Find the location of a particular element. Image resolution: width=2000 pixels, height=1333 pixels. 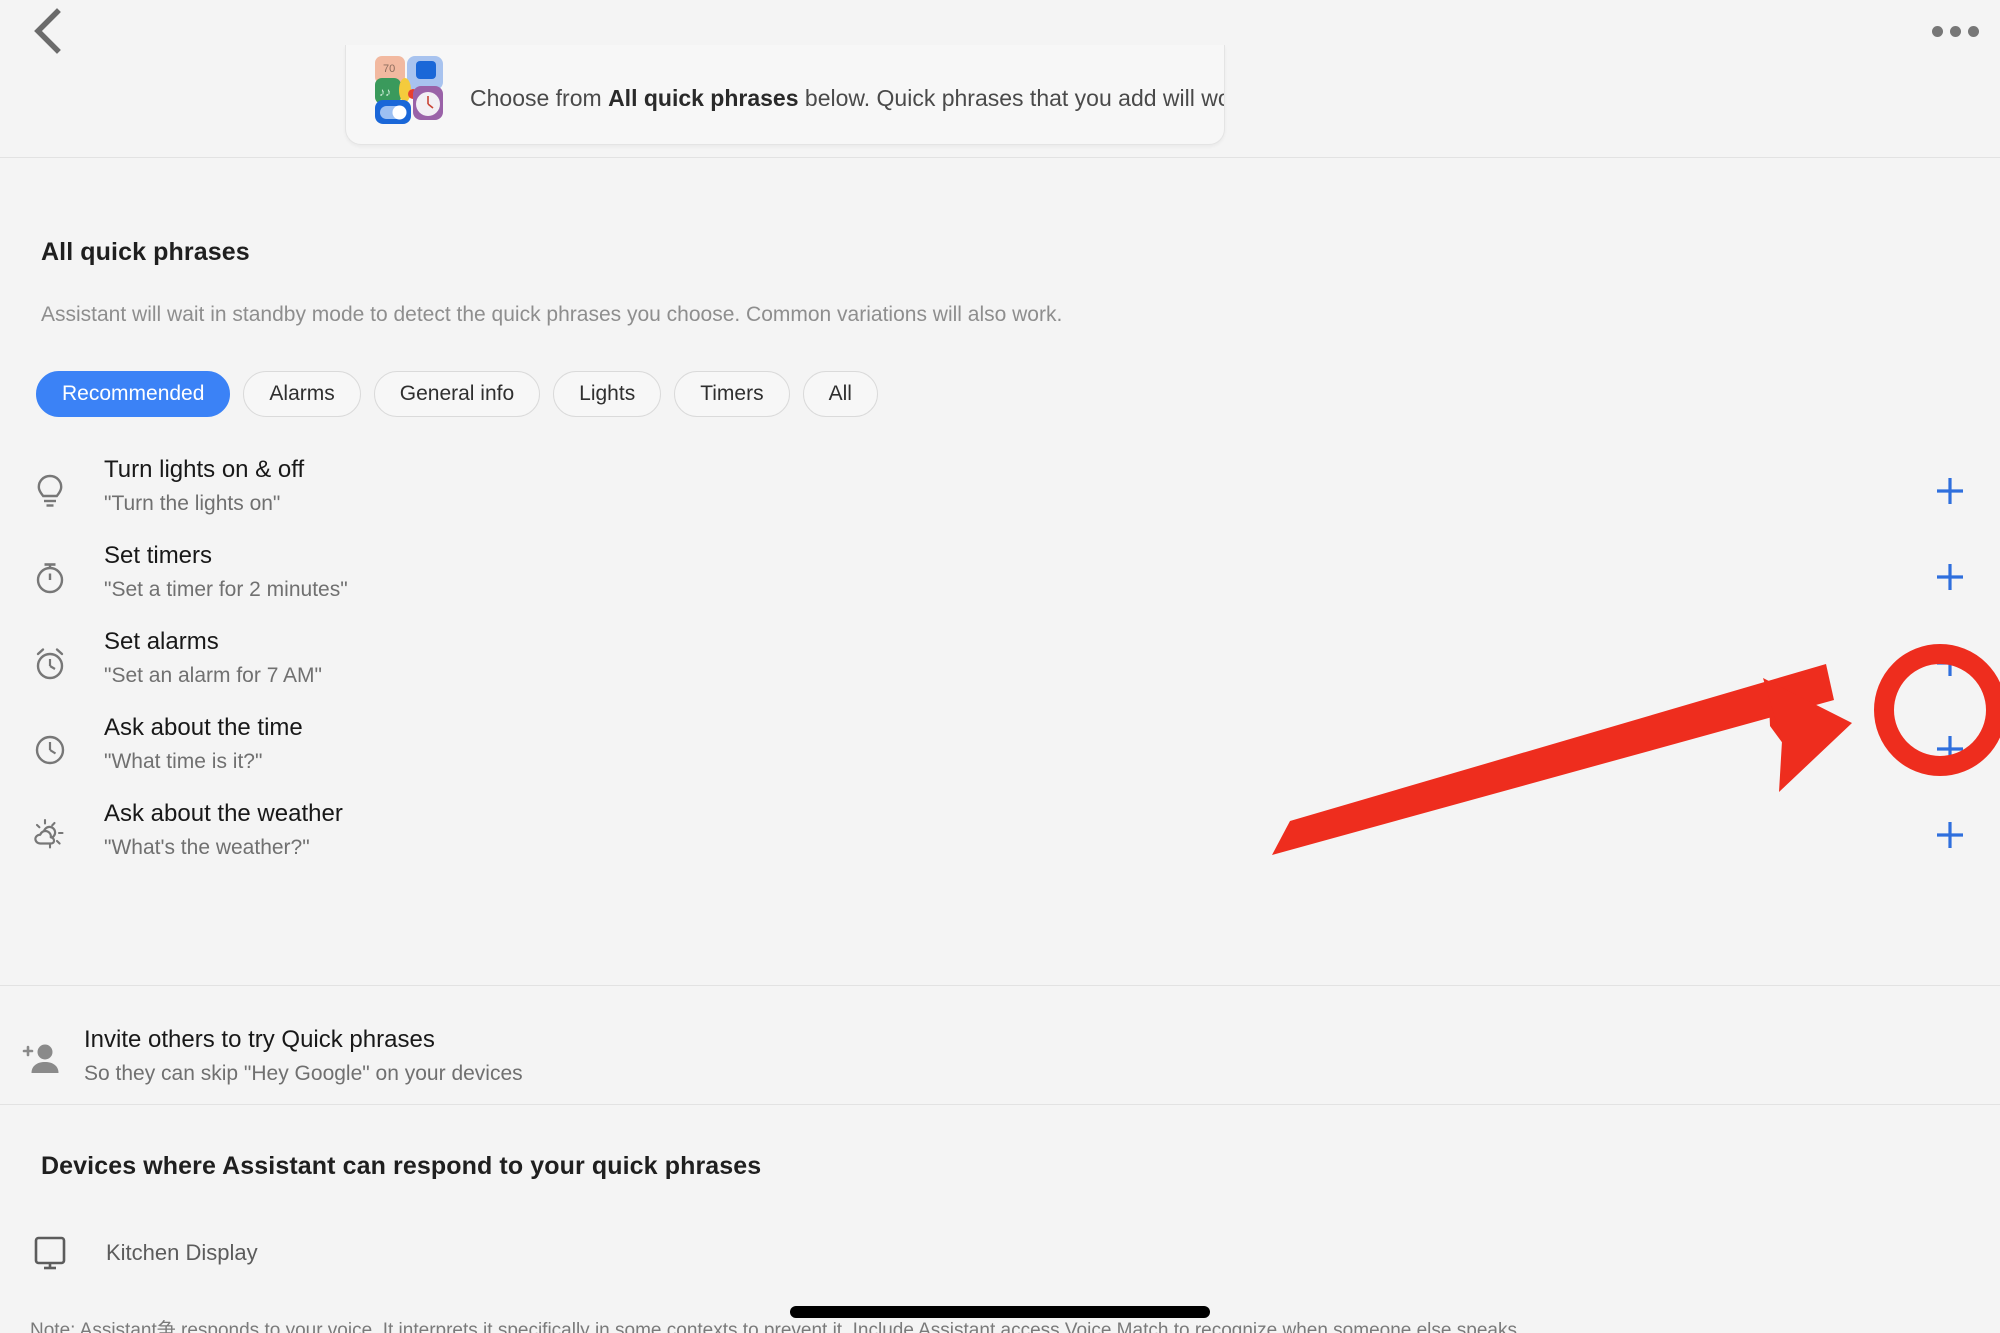

phrase-row-ask-time: Ask about the time "What time is it?" is located at coordinates (1000, 749).